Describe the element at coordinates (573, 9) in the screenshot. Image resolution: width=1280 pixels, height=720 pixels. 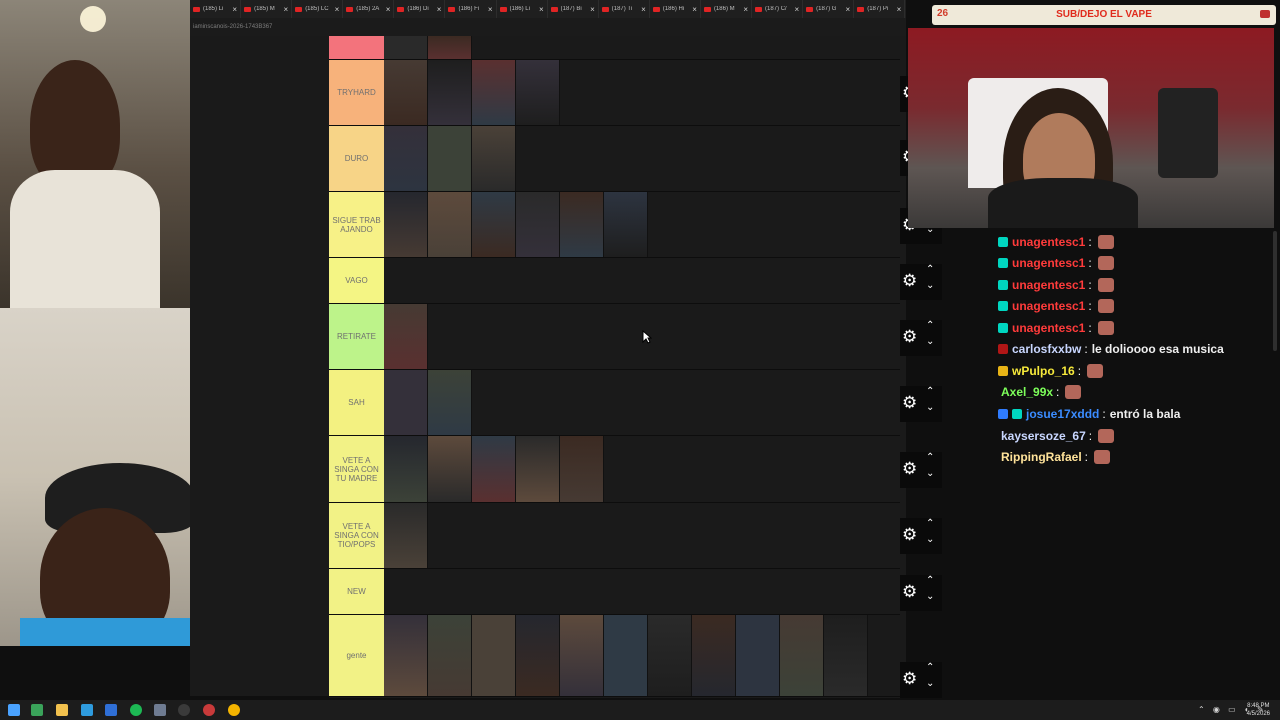
I see `browser-tab: (187) Bi ×` at that location.